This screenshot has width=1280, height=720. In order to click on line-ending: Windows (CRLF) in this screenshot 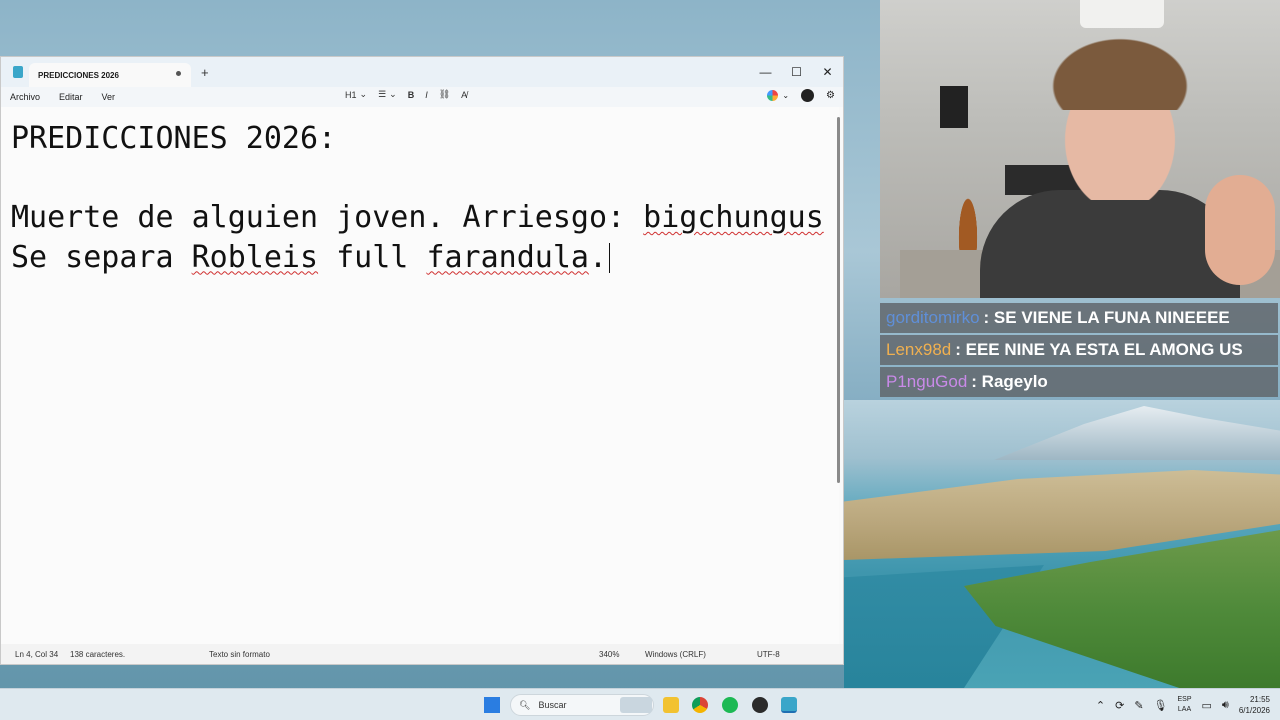, I will do `click(675, 654)`.